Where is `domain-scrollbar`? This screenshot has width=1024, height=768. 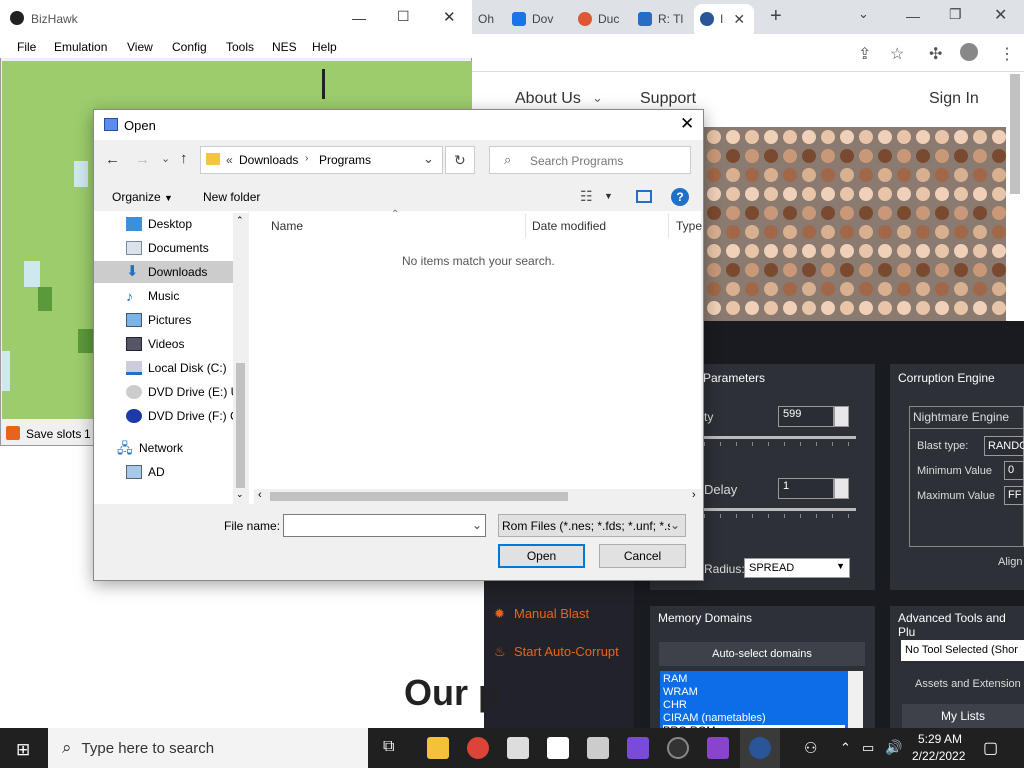 domain-scrollbar is located at coordinates (855, 699).